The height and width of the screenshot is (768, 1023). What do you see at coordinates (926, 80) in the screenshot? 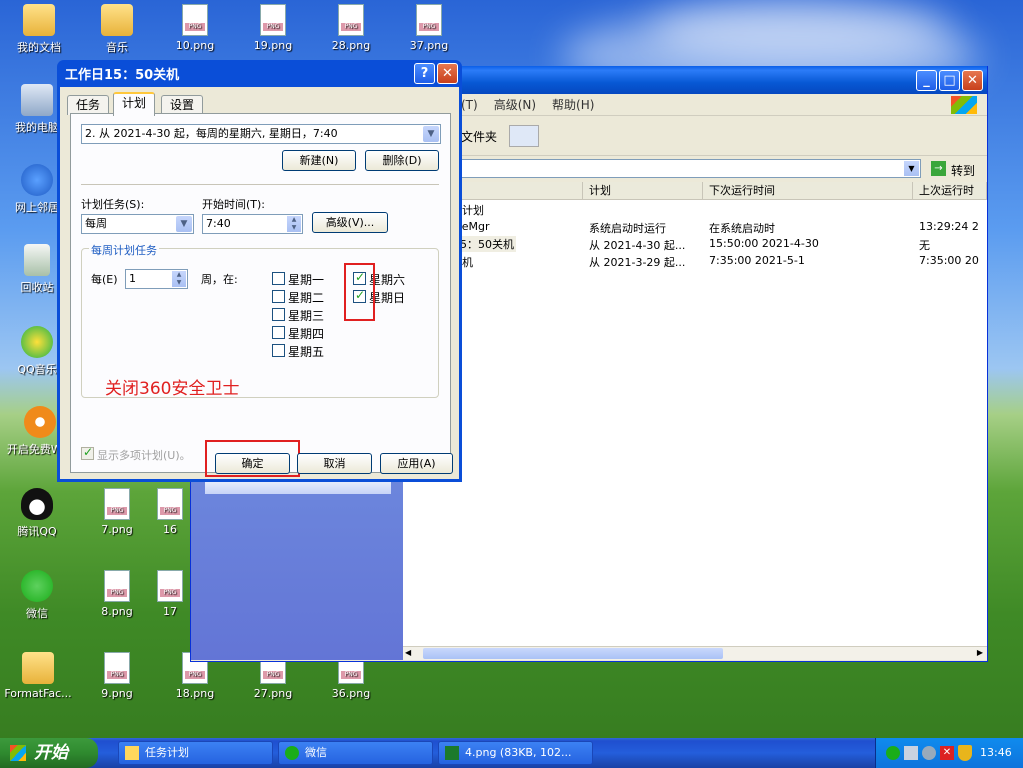
I see `minimize-button: _` at bounding box center [926, 80].